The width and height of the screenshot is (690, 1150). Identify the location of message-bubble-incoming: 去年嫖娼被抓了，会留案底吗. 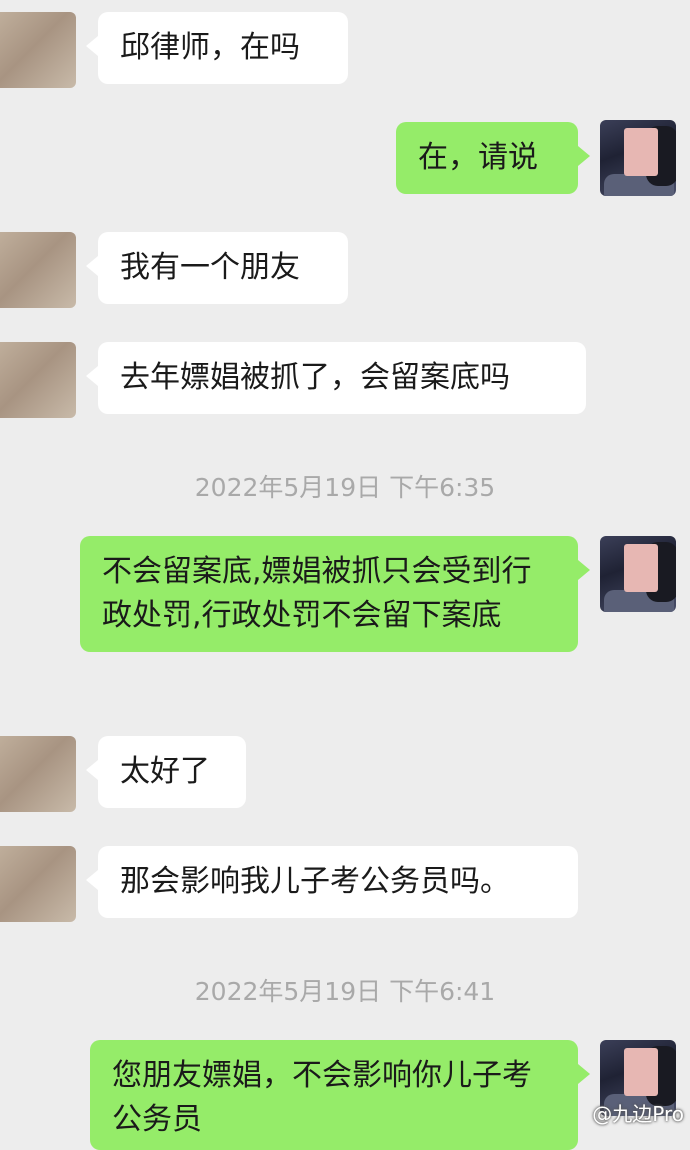
(336, 378).